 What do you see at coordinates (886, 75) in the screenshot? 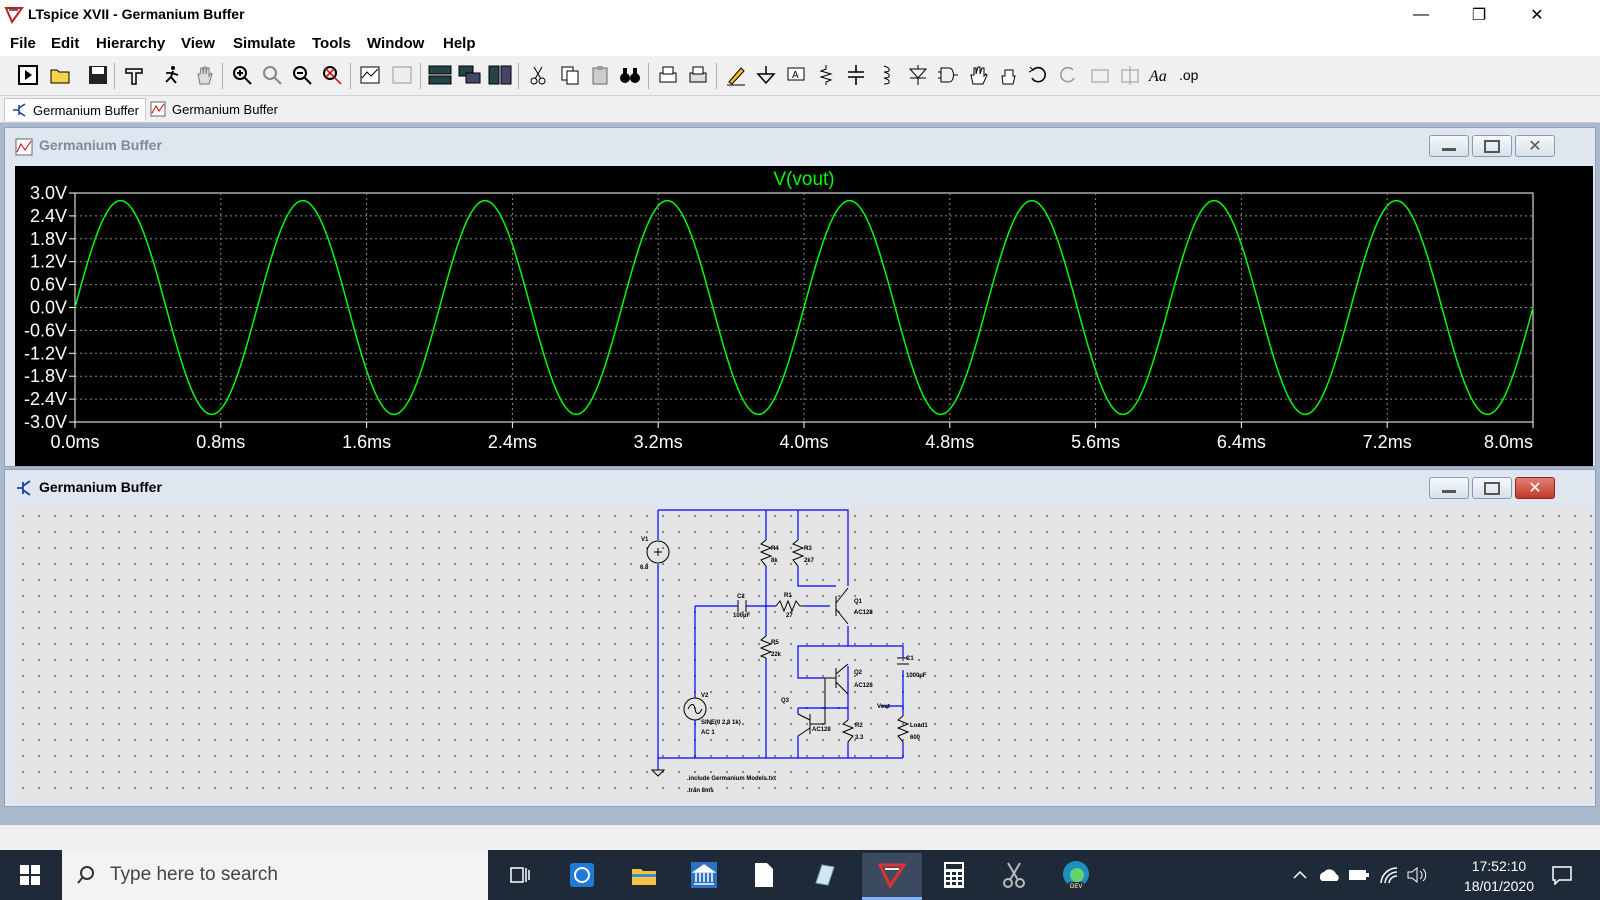
I see `place-inductor-button` at bounding box center [886, 75].